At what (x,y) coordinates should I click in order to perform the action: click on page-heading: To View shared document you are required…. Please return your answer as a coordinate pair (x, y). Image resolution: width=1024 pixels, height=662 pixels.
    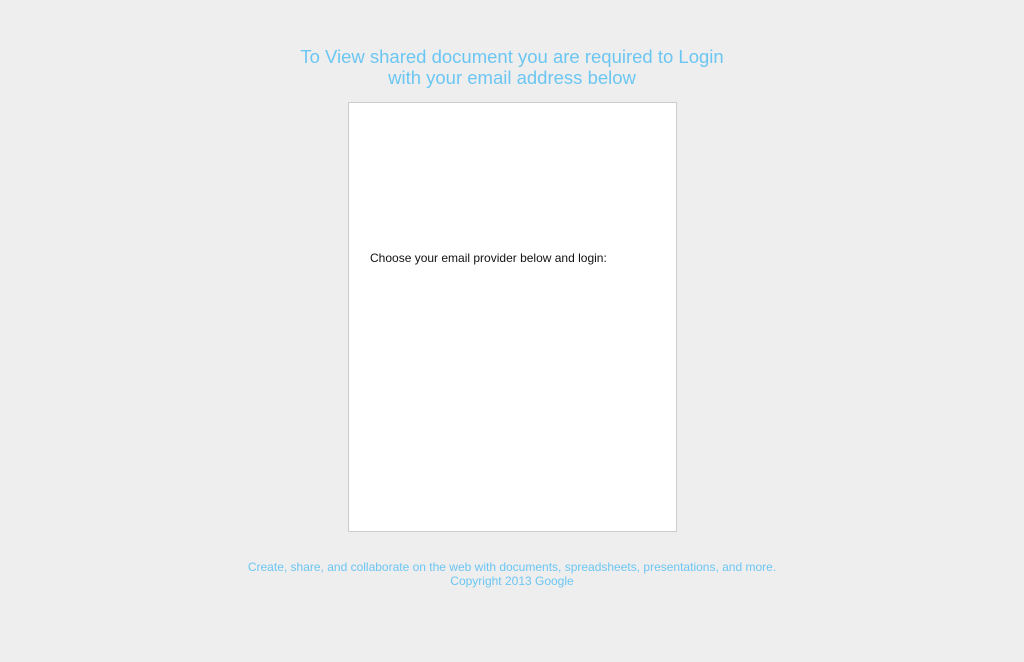
    Looking at the image, I should click on (512, 67).